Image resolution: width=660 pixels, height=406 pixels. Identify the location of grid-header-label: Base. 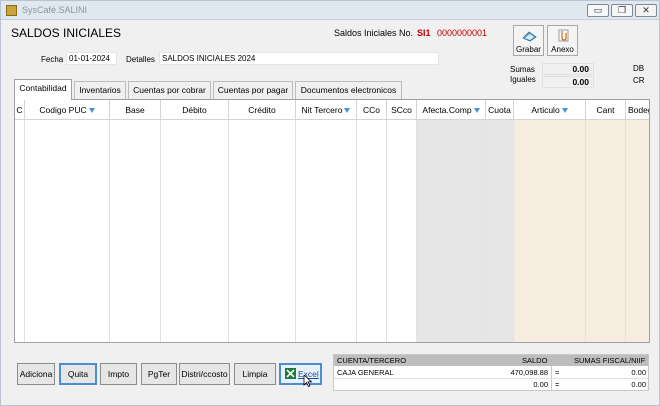
(135, 110).